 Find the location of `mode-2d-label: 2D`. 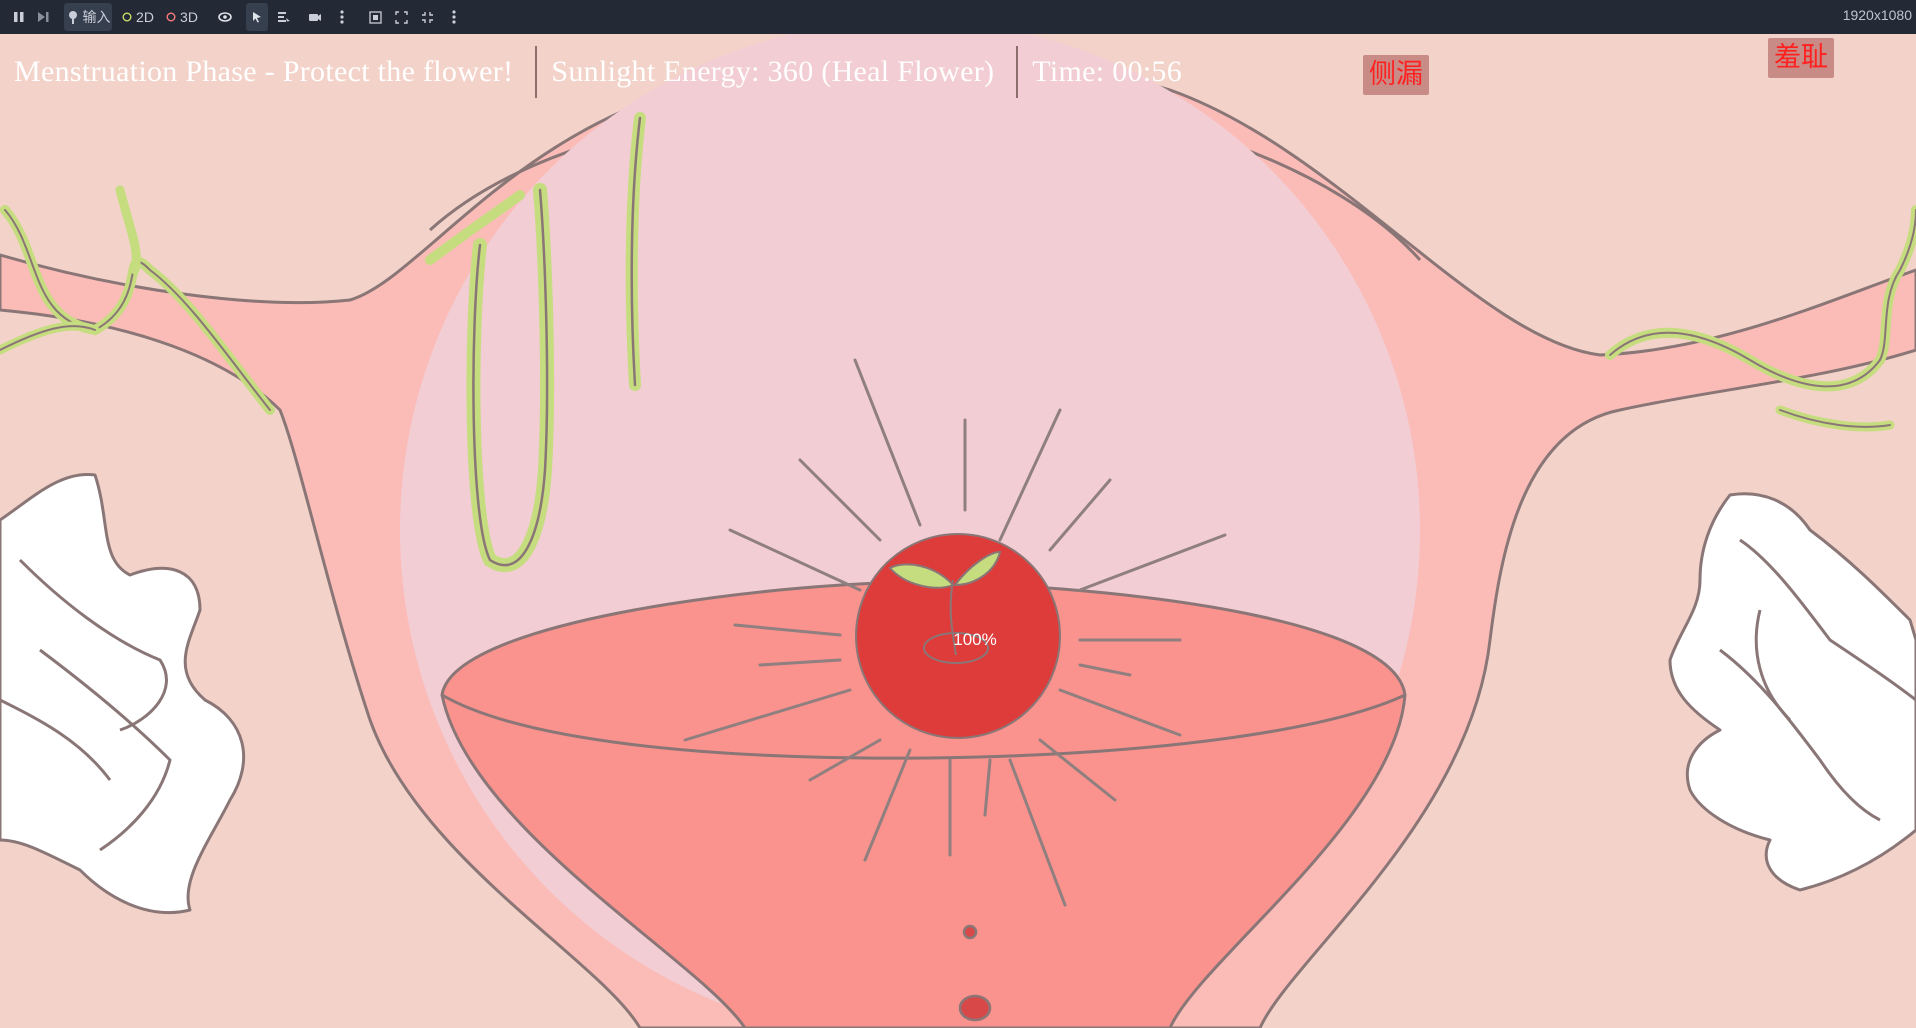

mode-2d-label: 2D is located at coordinates (145, 17).